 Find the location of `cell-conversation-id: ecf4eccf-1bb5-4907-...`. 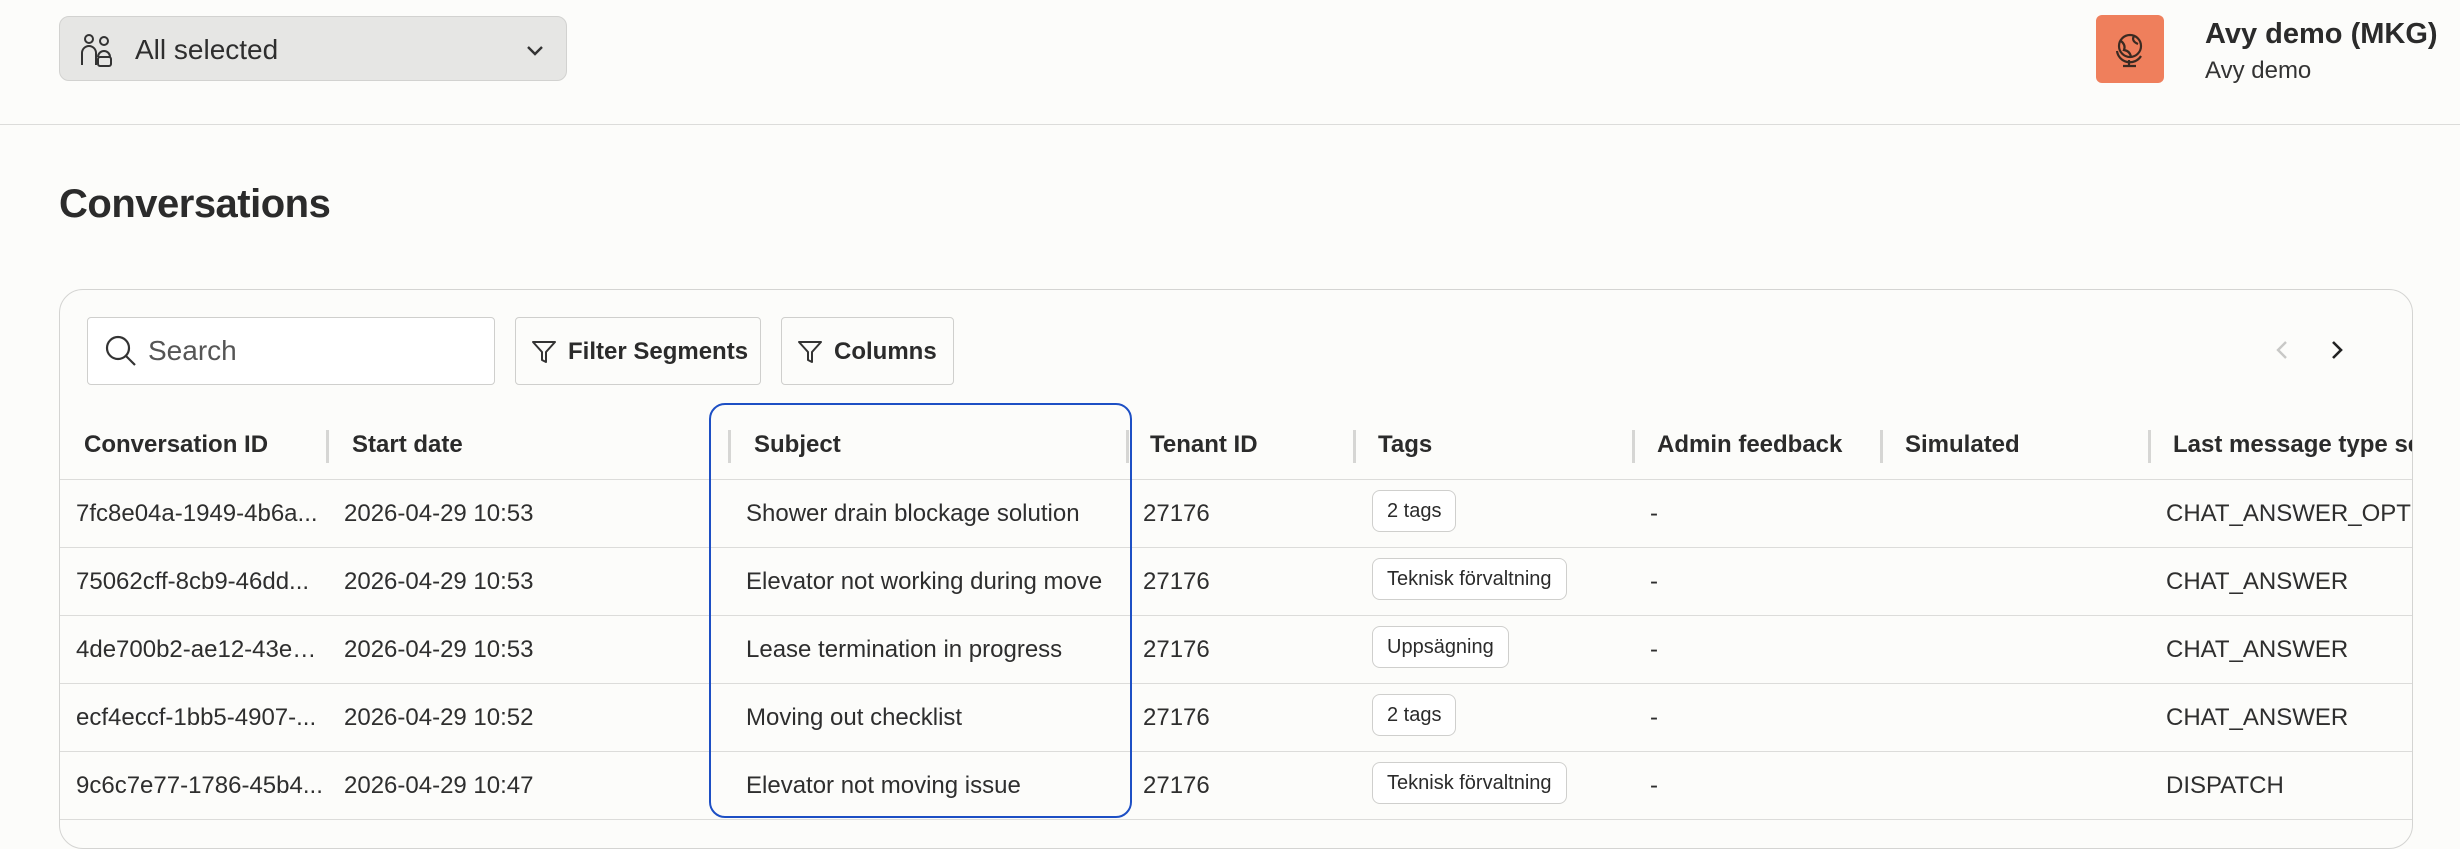

cell-conversation-id: ecf4eccf-1bb5-4907-... is located at coordinates (196, 717).